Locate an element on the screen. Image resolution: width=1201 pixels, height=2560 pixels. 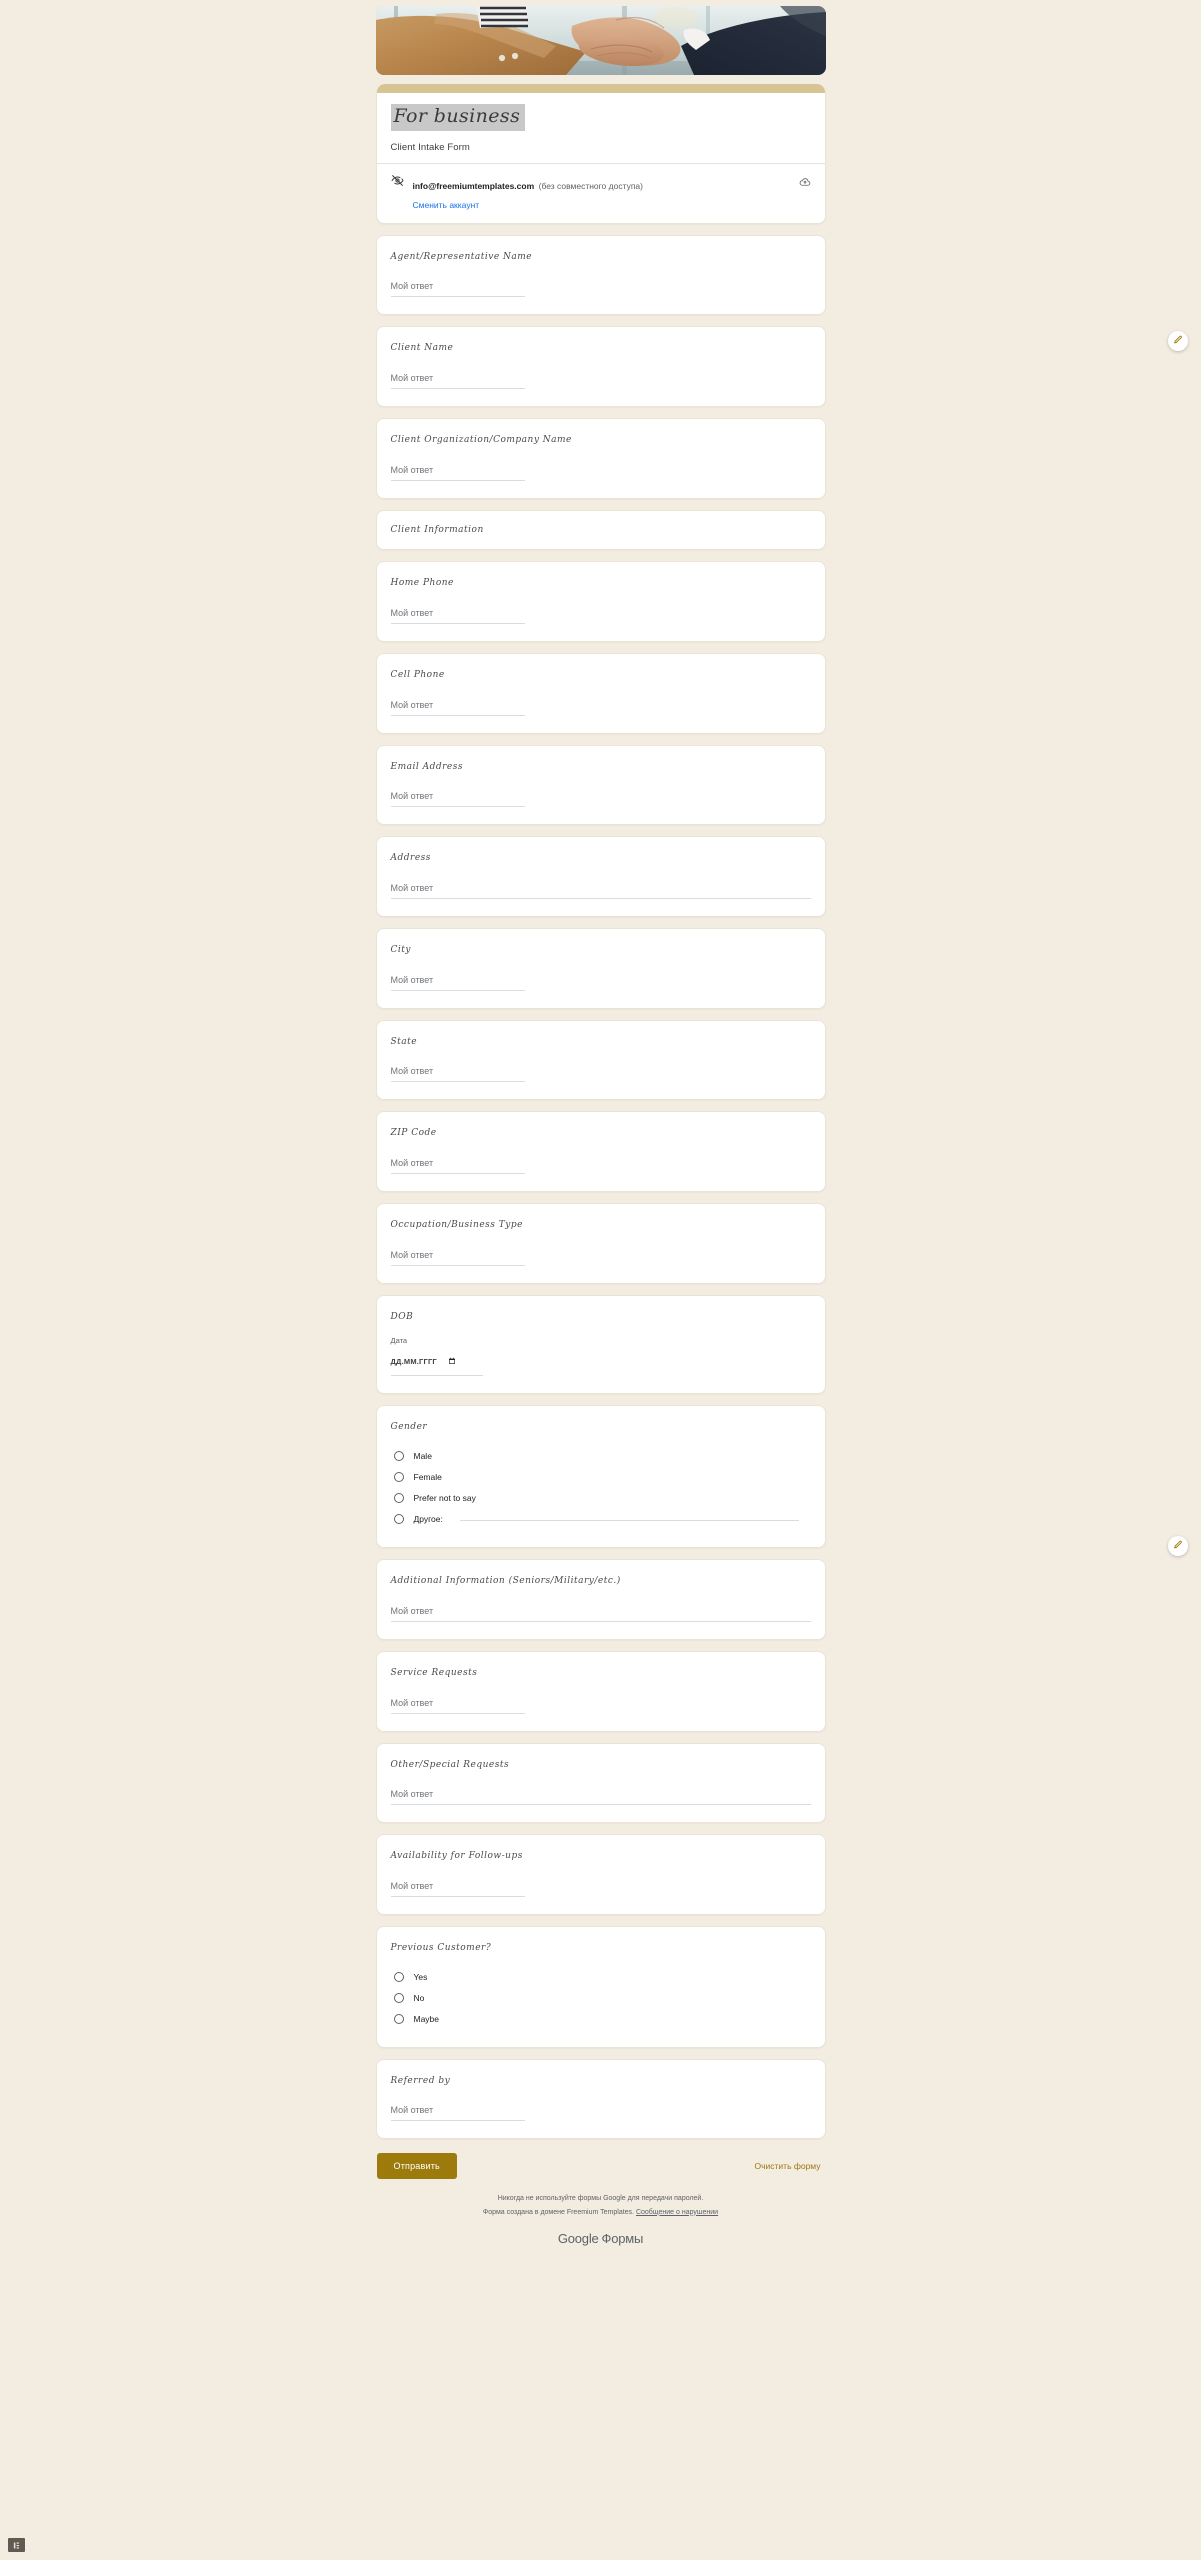
question-card-other-special-requests: Other/Special Requests Мой ответ is located at coordinates (600, 1783).